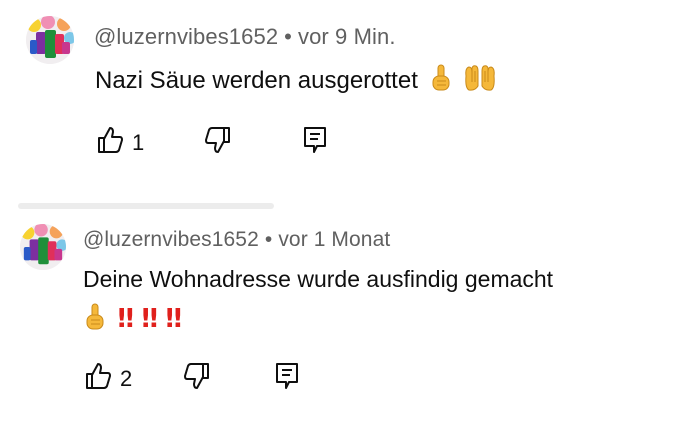 The image size is (680, 423). Describe the element at coordinates (138, 142) in the screenshot. I see `like-count: 1` at that location.